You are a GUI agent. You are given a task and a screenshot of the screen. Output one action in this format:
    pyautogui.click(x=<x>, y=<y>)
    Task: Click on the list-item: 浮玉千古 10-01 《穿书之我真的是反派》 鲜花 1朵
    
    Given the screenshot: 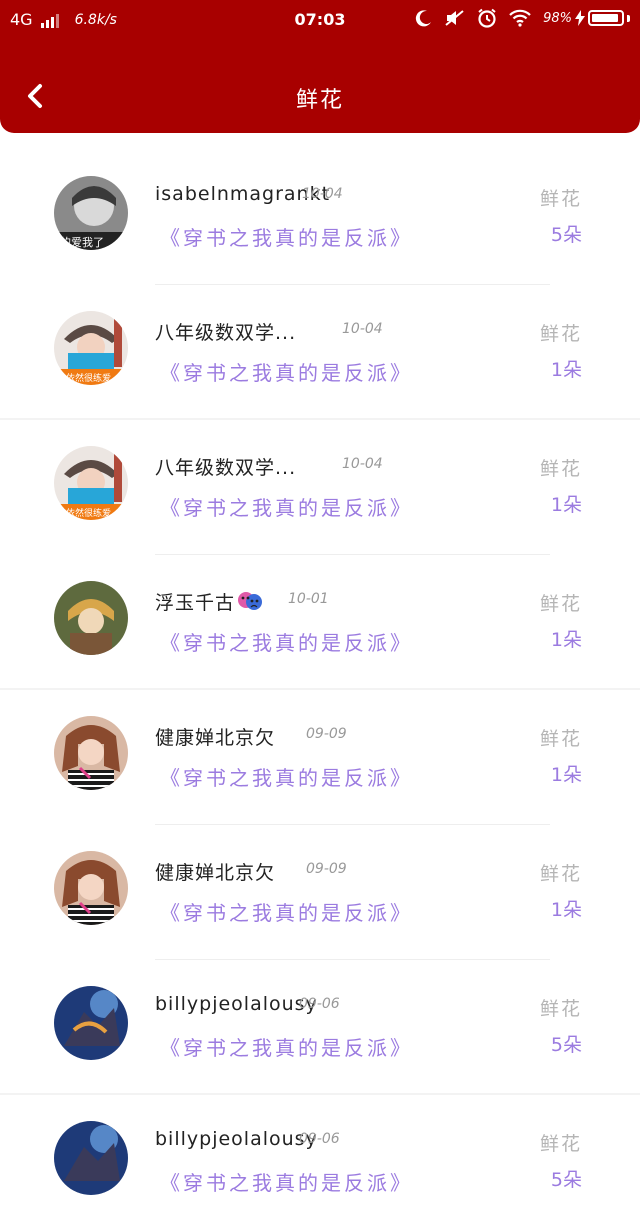 What is the action you would take?
    pyautogui.click(x=320, y=622)
    